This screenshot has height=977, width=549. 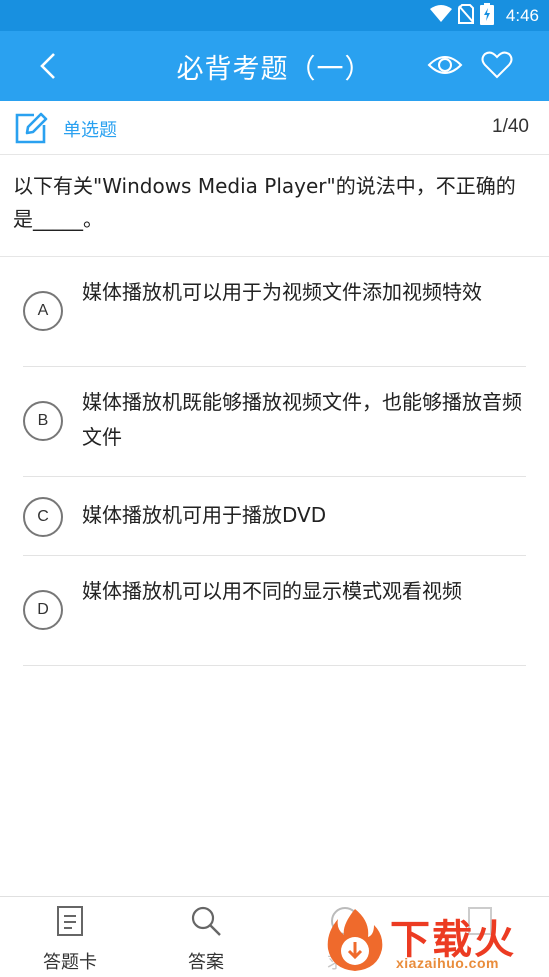 What do you see at coordinates (90, 130) in the screenshot?
I see `question-type-label: 单选题` at bounding box center [90, 130].